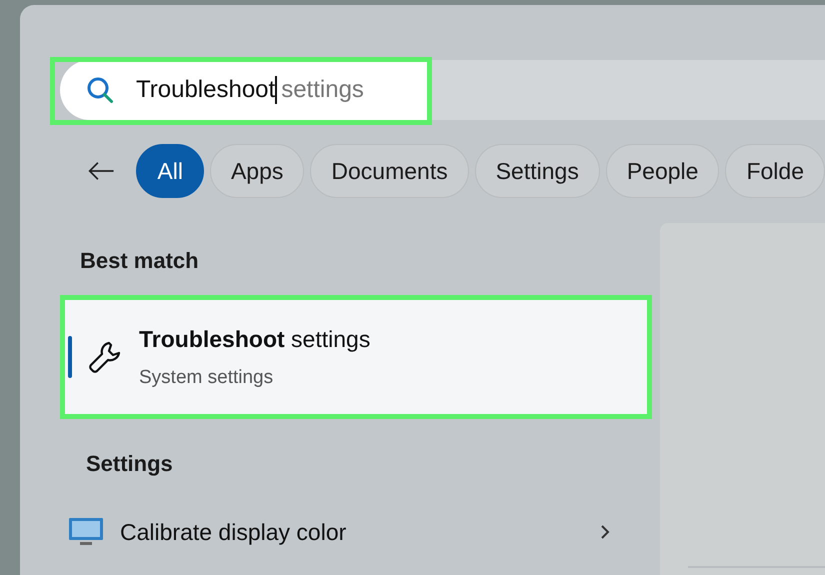 The image size is (825, 575). Describe the element at coordinates (605, 532) in the screenshot. I see `chevron-right-icon` at that location.